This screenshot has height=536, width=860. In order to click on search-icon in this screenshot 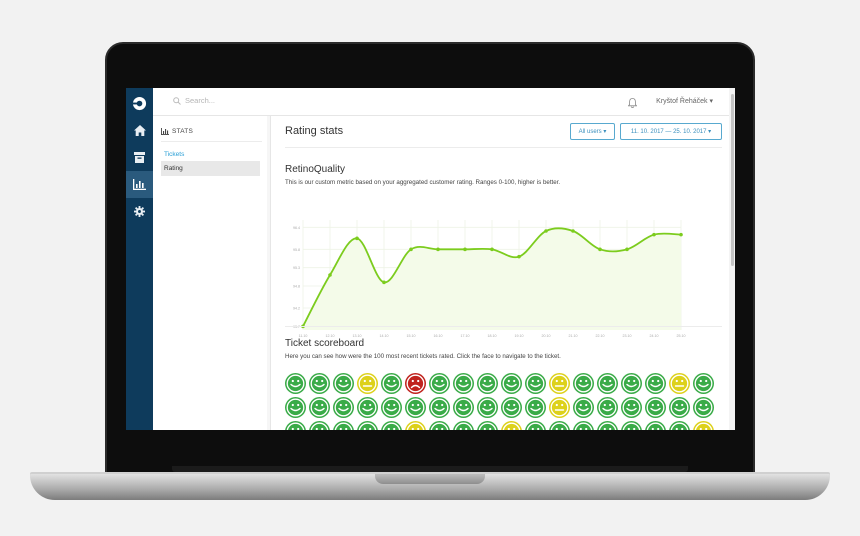, I will do `click(177, 100)`.